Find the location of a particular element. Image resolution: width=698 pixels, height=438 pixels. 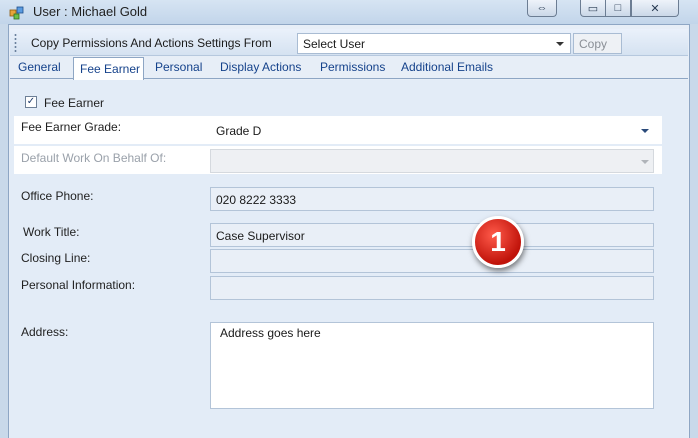

fee-earner-checkbox-label: Fee Earner is located at coordinates (74, 103).